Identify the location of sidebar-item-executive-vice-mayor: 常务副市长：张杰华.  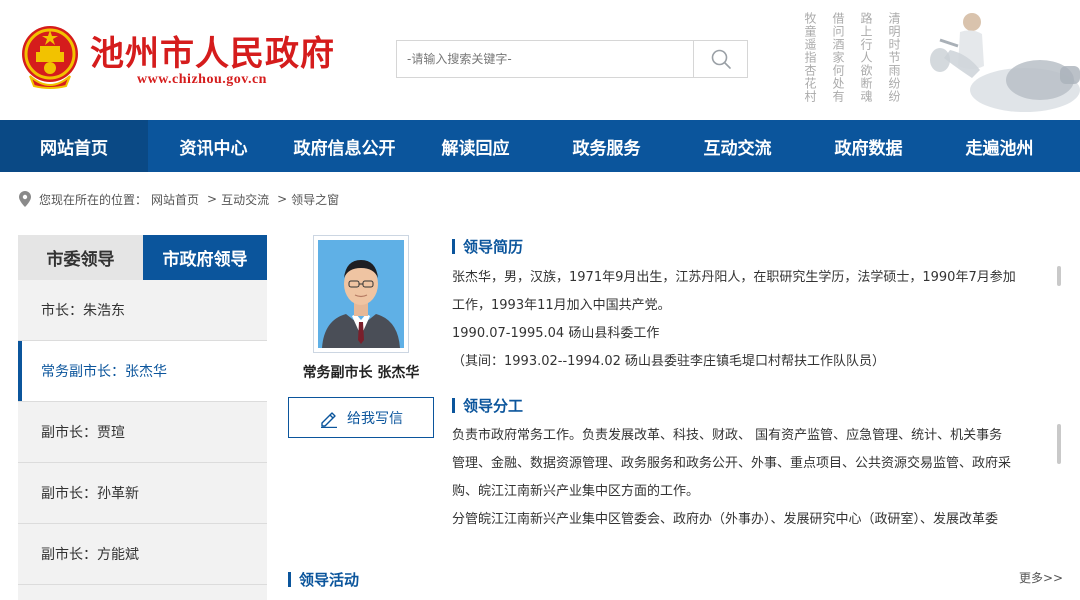
(142, 371).